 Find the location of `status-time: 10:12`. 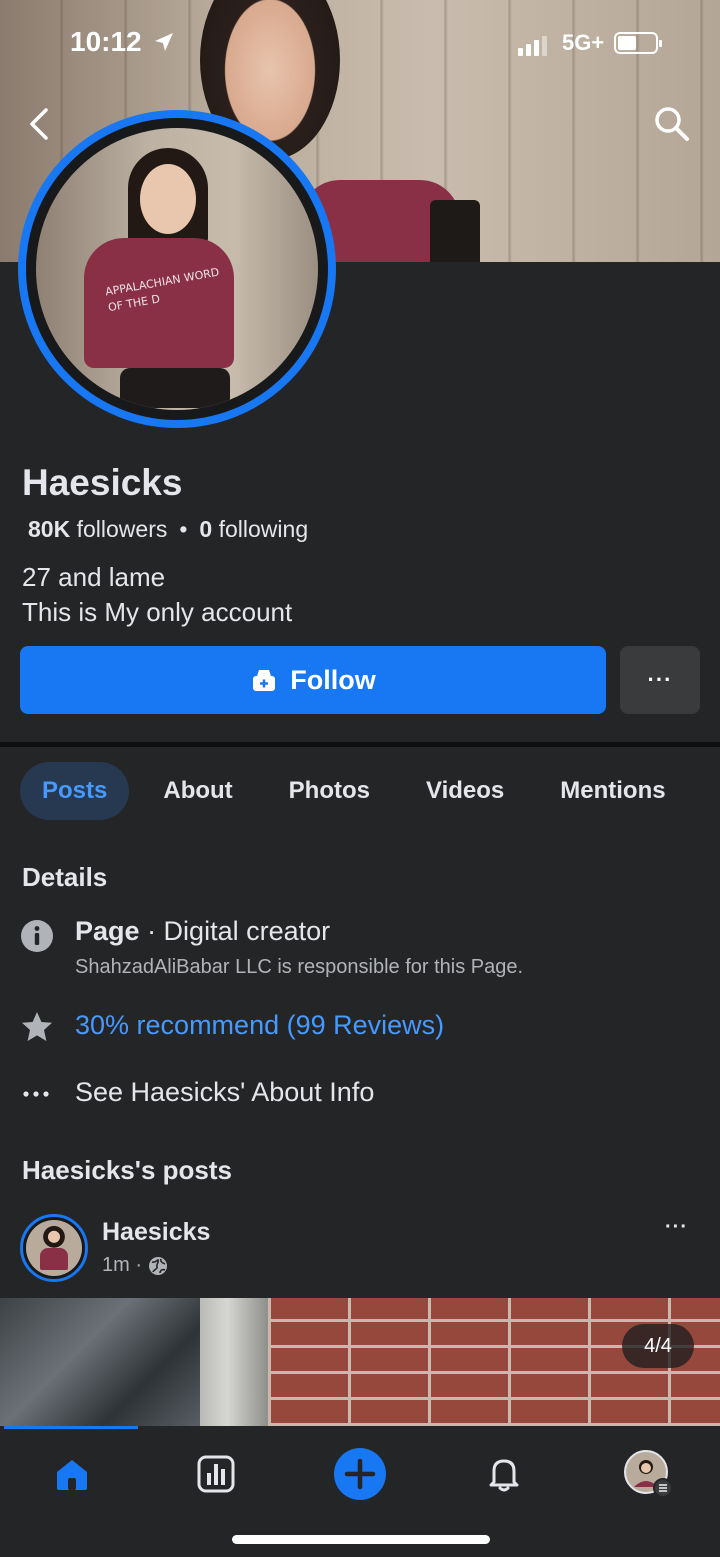

status-time: 10:12 is located at coordinates (106, 41).